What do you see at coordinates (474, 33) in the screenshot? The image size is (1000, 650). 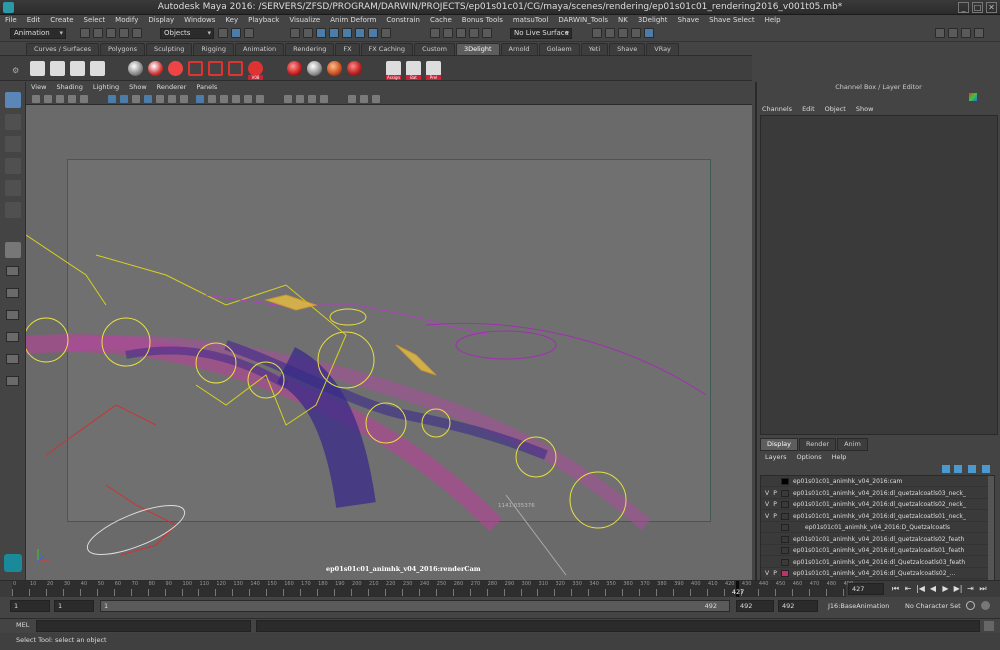 I see `snap-view-plane-icon` at bounding box center [474, 33].